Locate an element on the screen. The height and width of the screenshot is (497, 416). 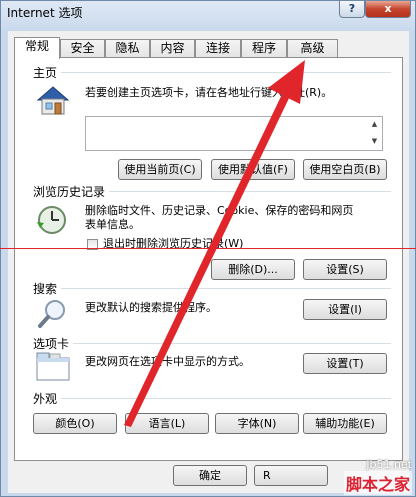
search-settings-button: 设置(I) is located at coordinates (345, 309).